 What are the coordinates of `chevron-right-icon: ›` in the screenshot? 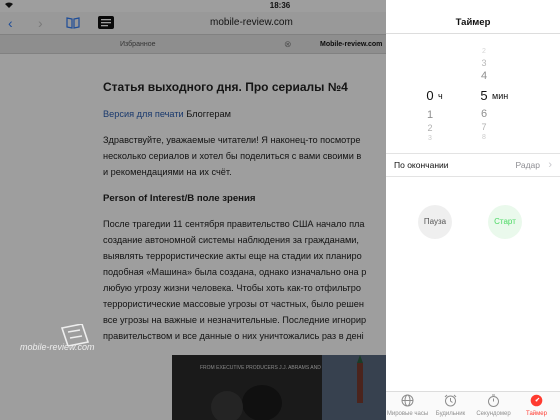 It's located at (550, 165).